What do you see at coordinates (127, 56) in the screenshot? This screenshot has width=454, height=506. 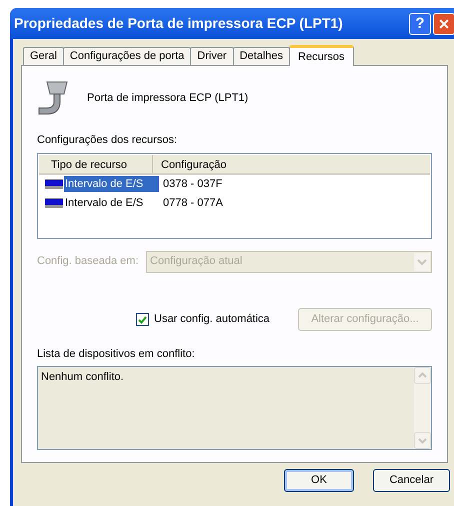 I see `tab: Configurações de porta` at bounding box center [127, 56].